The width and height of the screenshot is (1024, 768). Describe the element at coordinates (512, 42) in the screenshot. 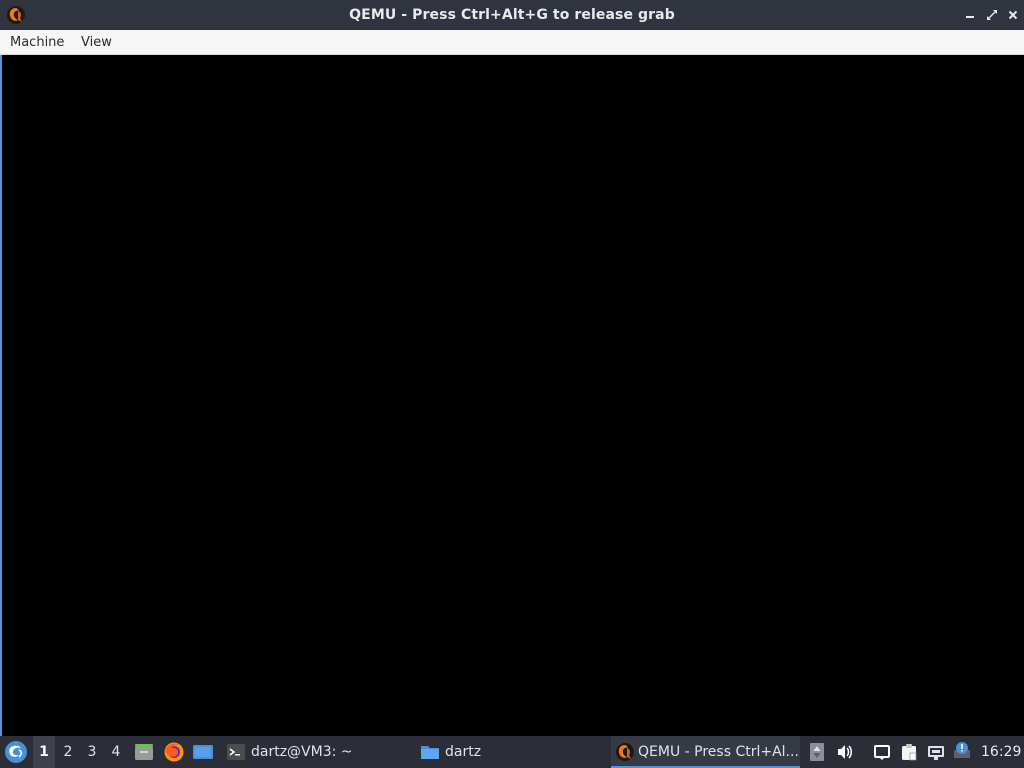

I see `menubar: Machine View` at that location.